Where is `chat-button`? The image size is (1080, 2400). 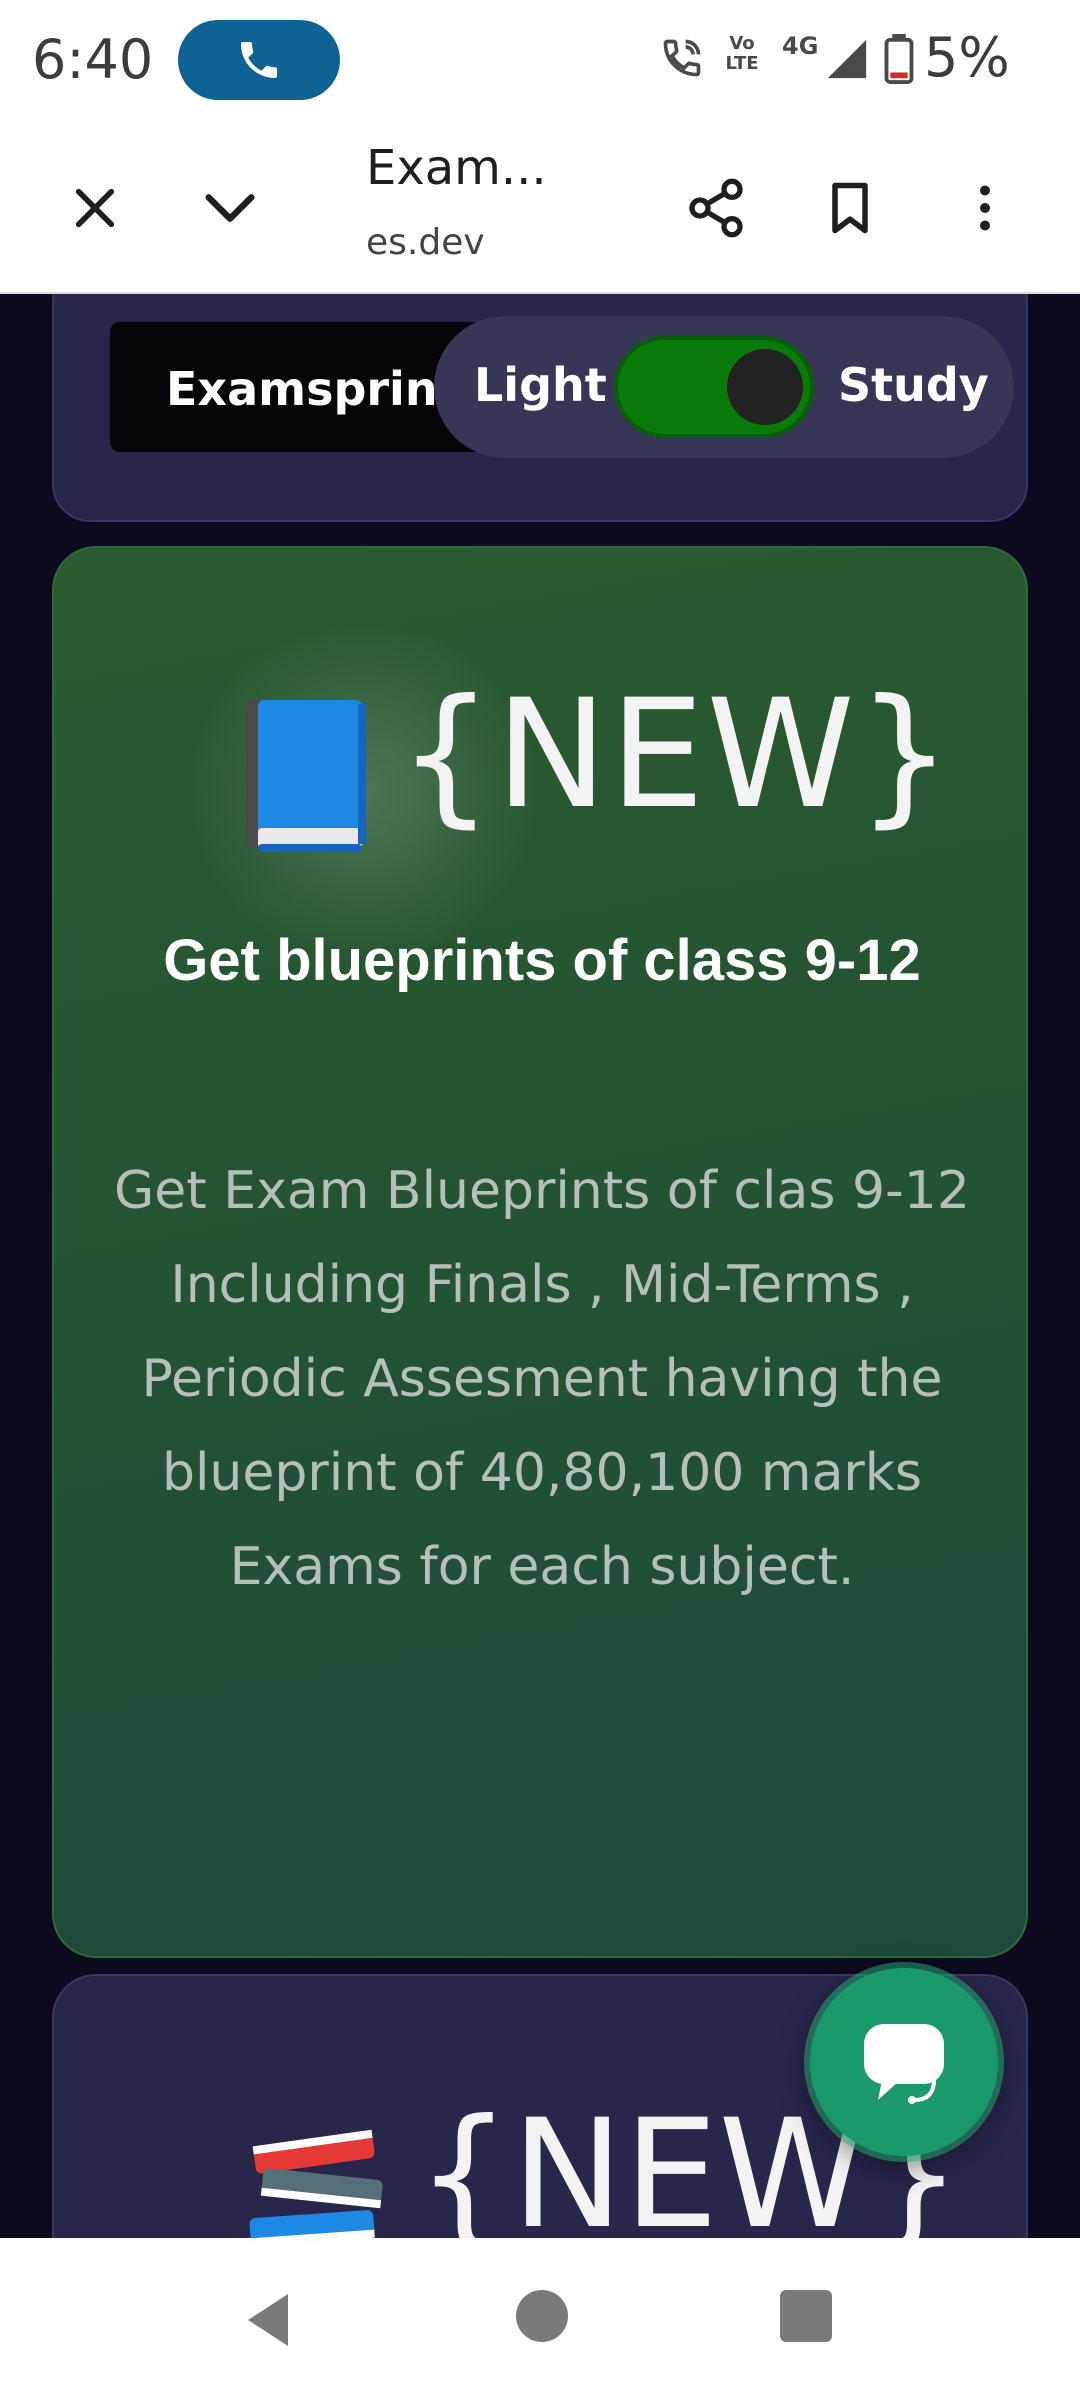
chat-button is located at coordinates (904, 2062).